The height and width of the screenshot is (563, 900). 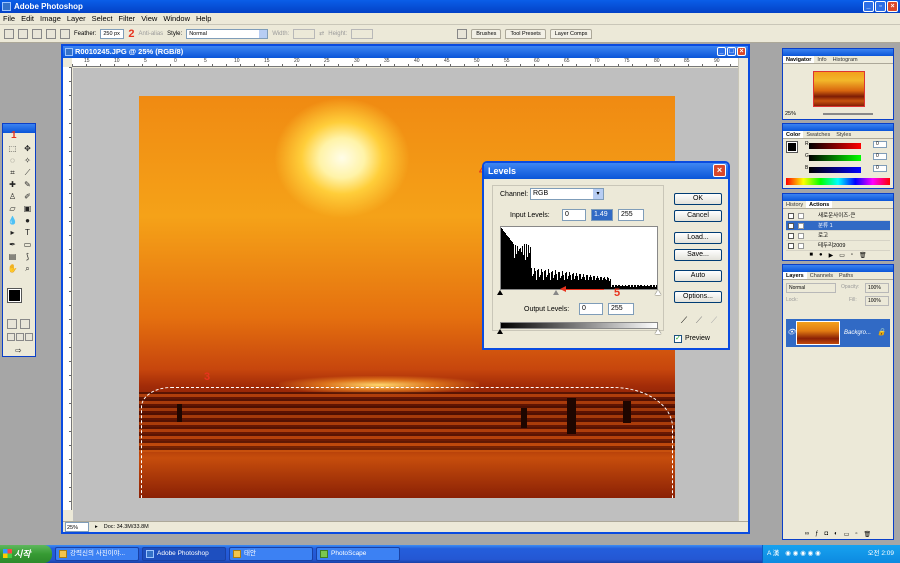 What do you see at coordinates (821, 59) in the screenshot?
I see `tab-info: Info` at bounding box center [821, 59].